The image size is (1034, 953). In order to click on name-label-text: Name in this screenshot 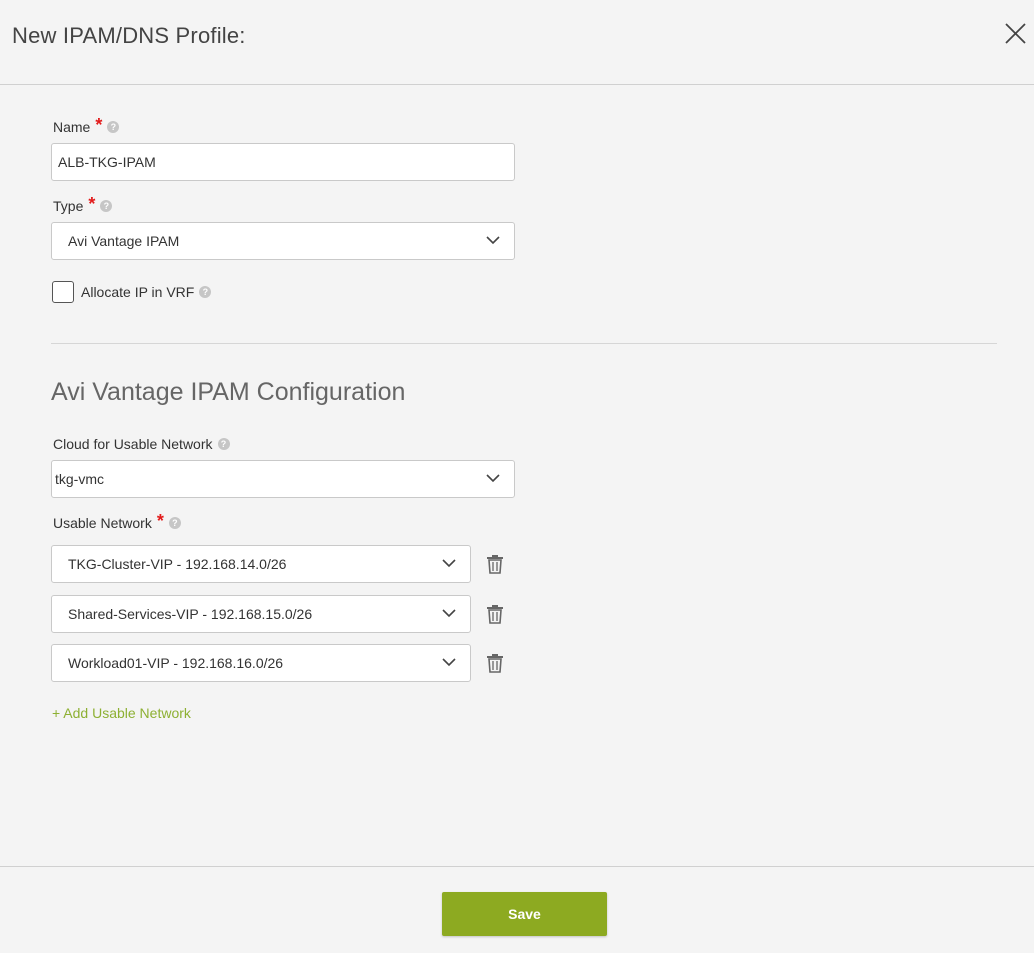, I will do `click(72, 127)`.